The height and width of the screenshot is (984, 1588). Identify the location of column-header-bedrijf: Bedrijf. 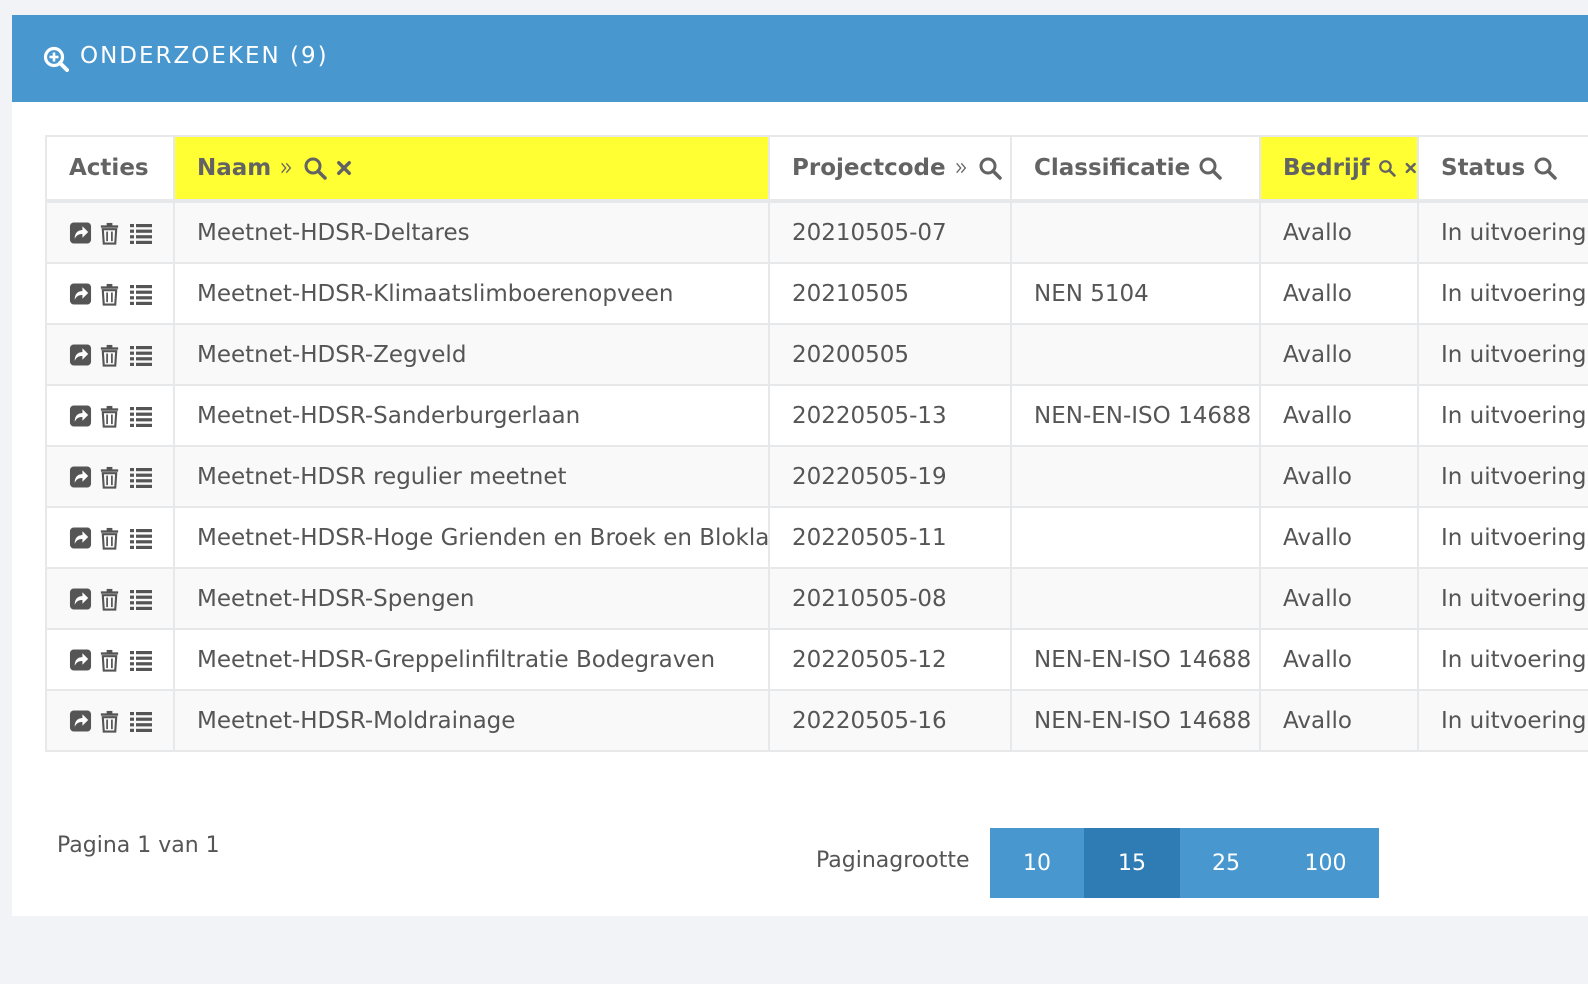
(1339, 169).